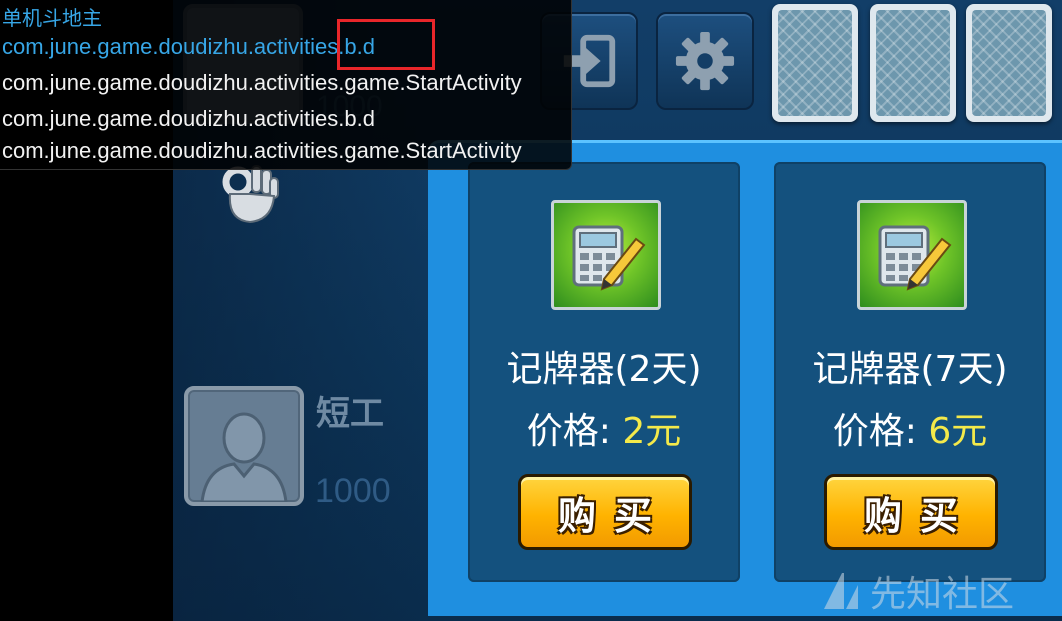  What do you see at coordinates (958, 431) in the screenshot?
I see `price-value: 6元` at bounding box center [958, 431].